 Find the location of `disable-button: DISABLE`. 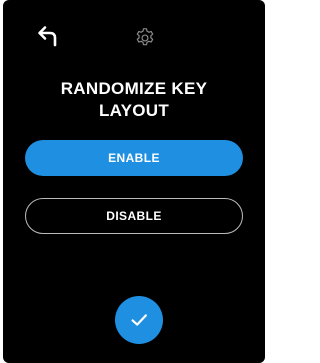

disable-button: DISABLE is located at coordinates (134, 216).